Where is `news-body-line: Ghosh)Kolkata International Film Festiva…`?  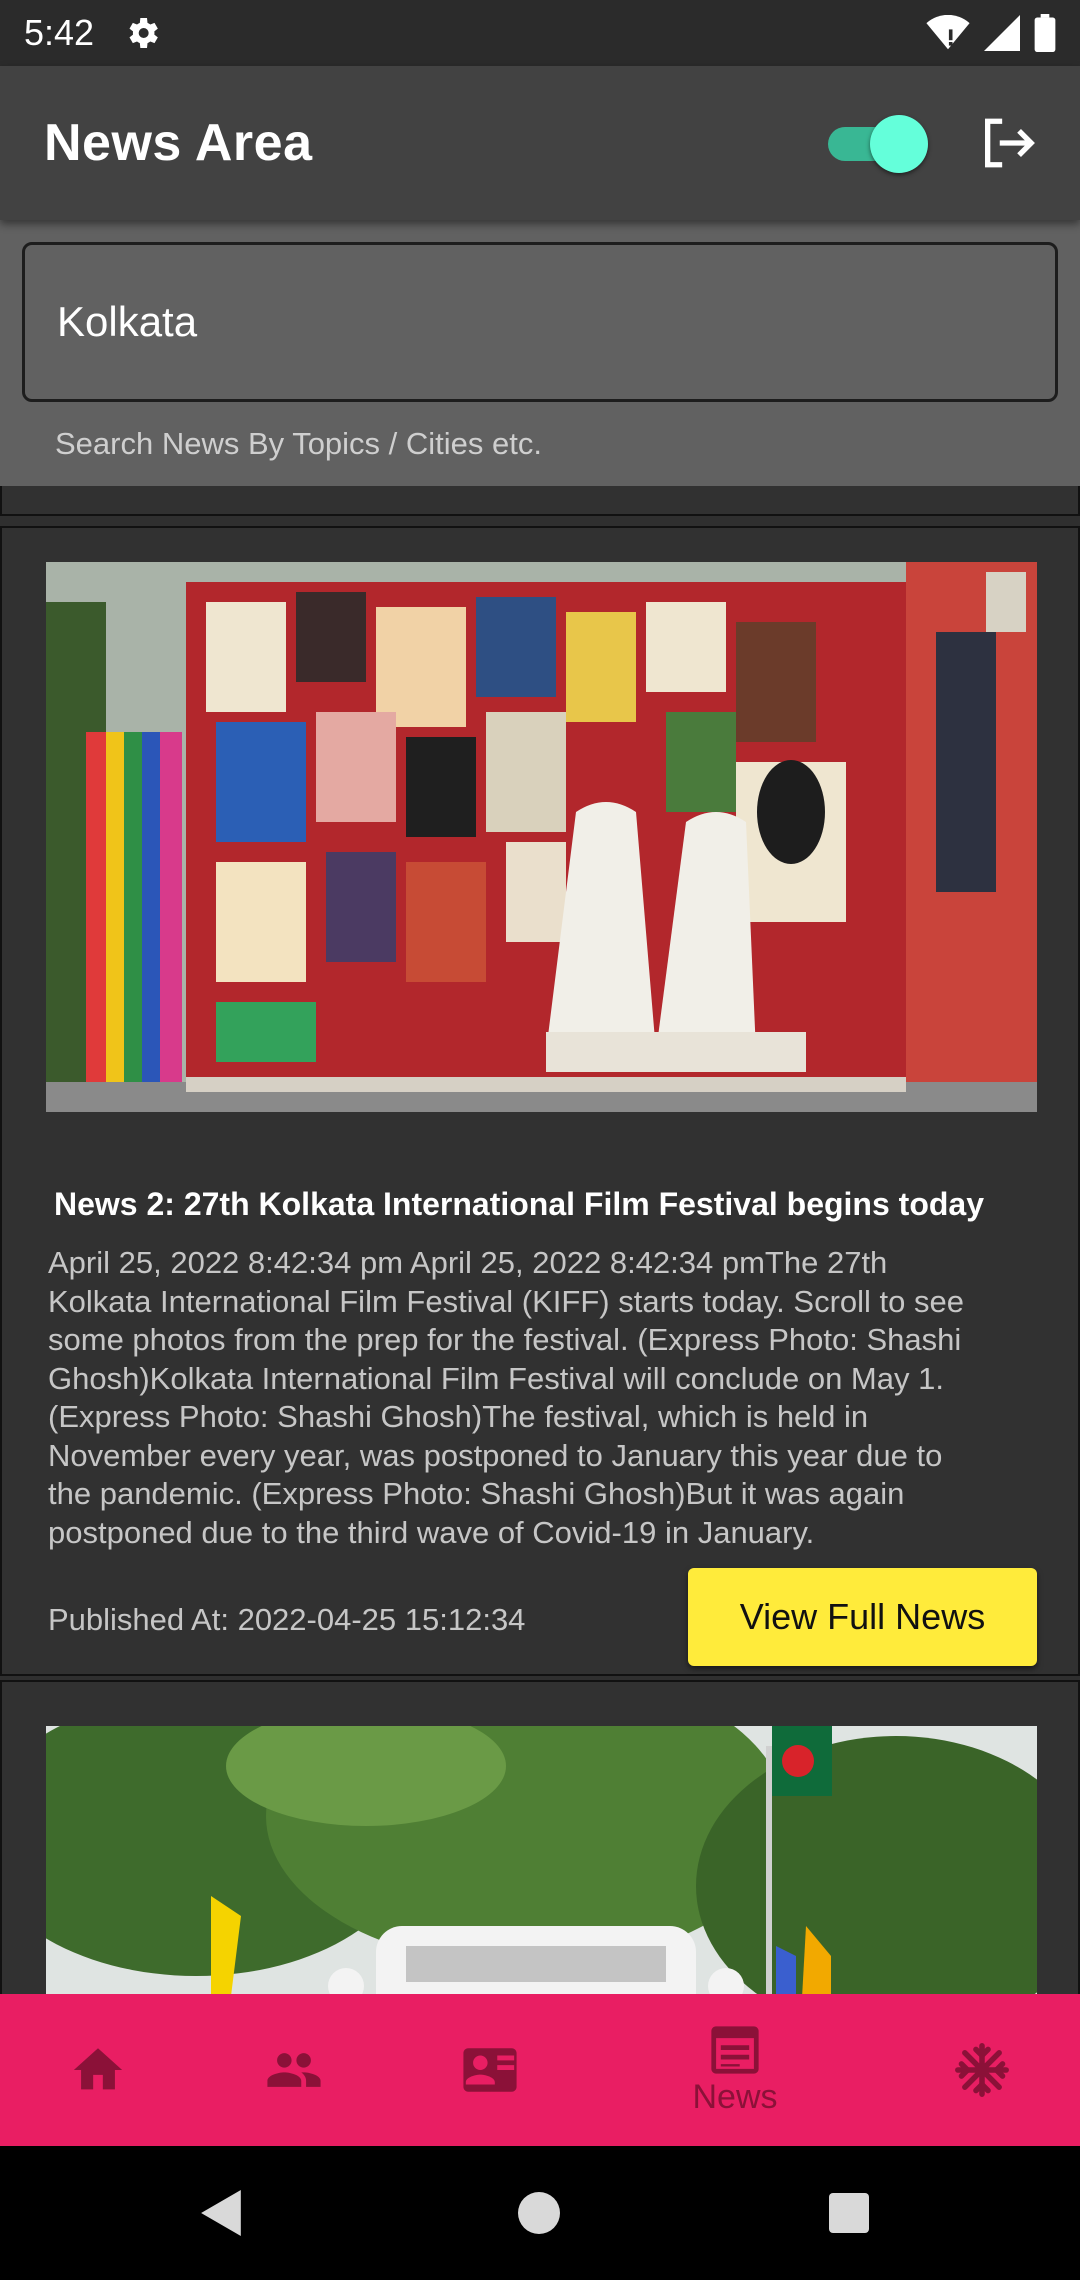 news-body-line: Ghosh)Kolkata International Film Festiva… is located at coordinates (496, 1378).